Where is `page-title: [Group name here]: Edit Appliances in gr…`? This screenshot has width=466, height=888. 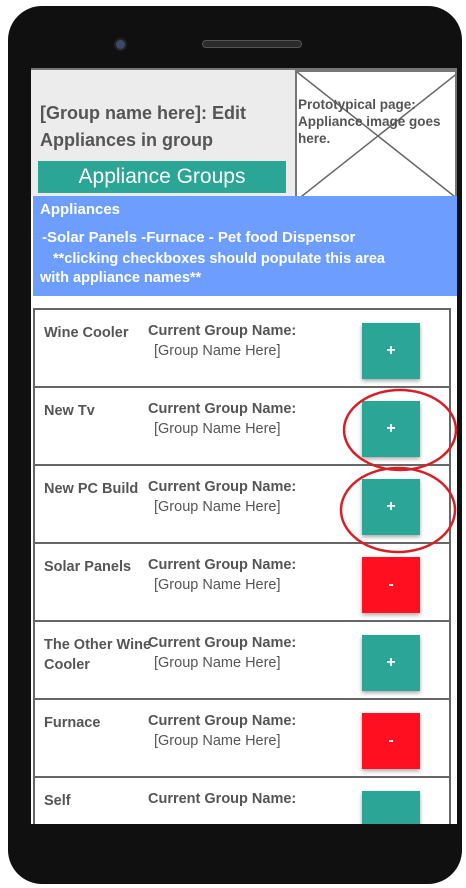 page-title: [Group name here]: Edit Appliances in gr… is located at coordinates (143, 126).